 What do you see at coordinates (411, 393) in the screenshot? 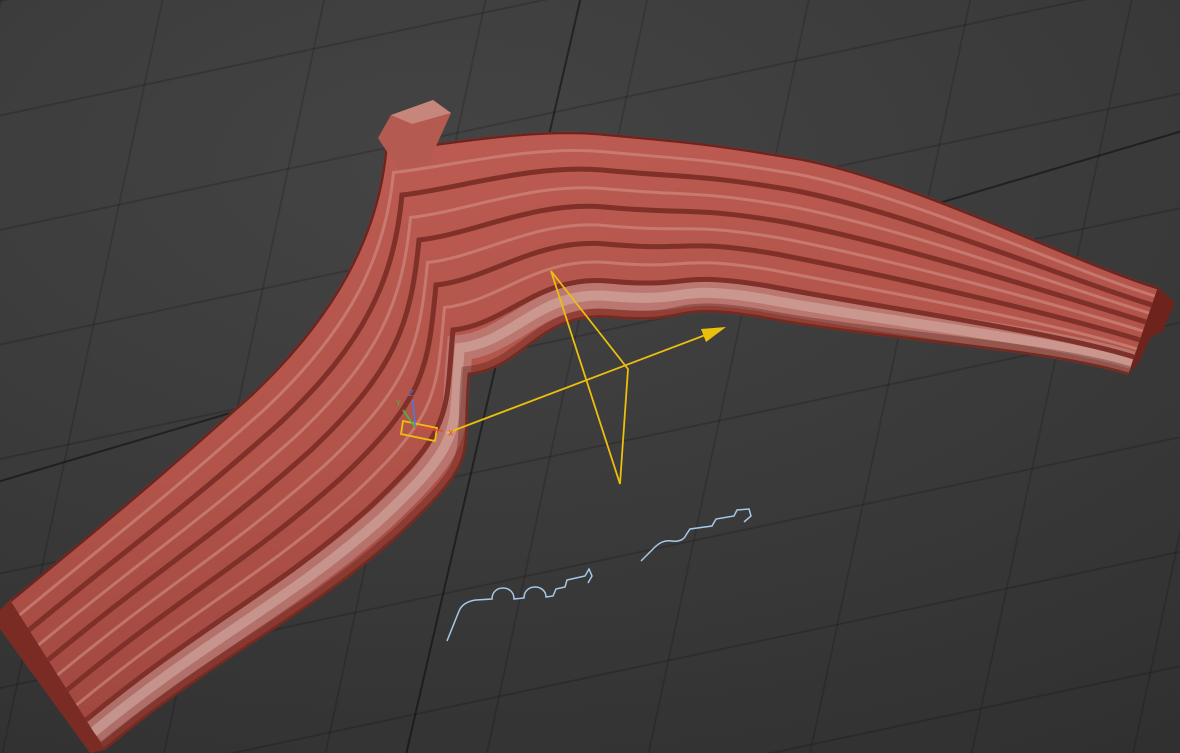
I see `axis-z-label: Z` at bounding box center [411, 393].